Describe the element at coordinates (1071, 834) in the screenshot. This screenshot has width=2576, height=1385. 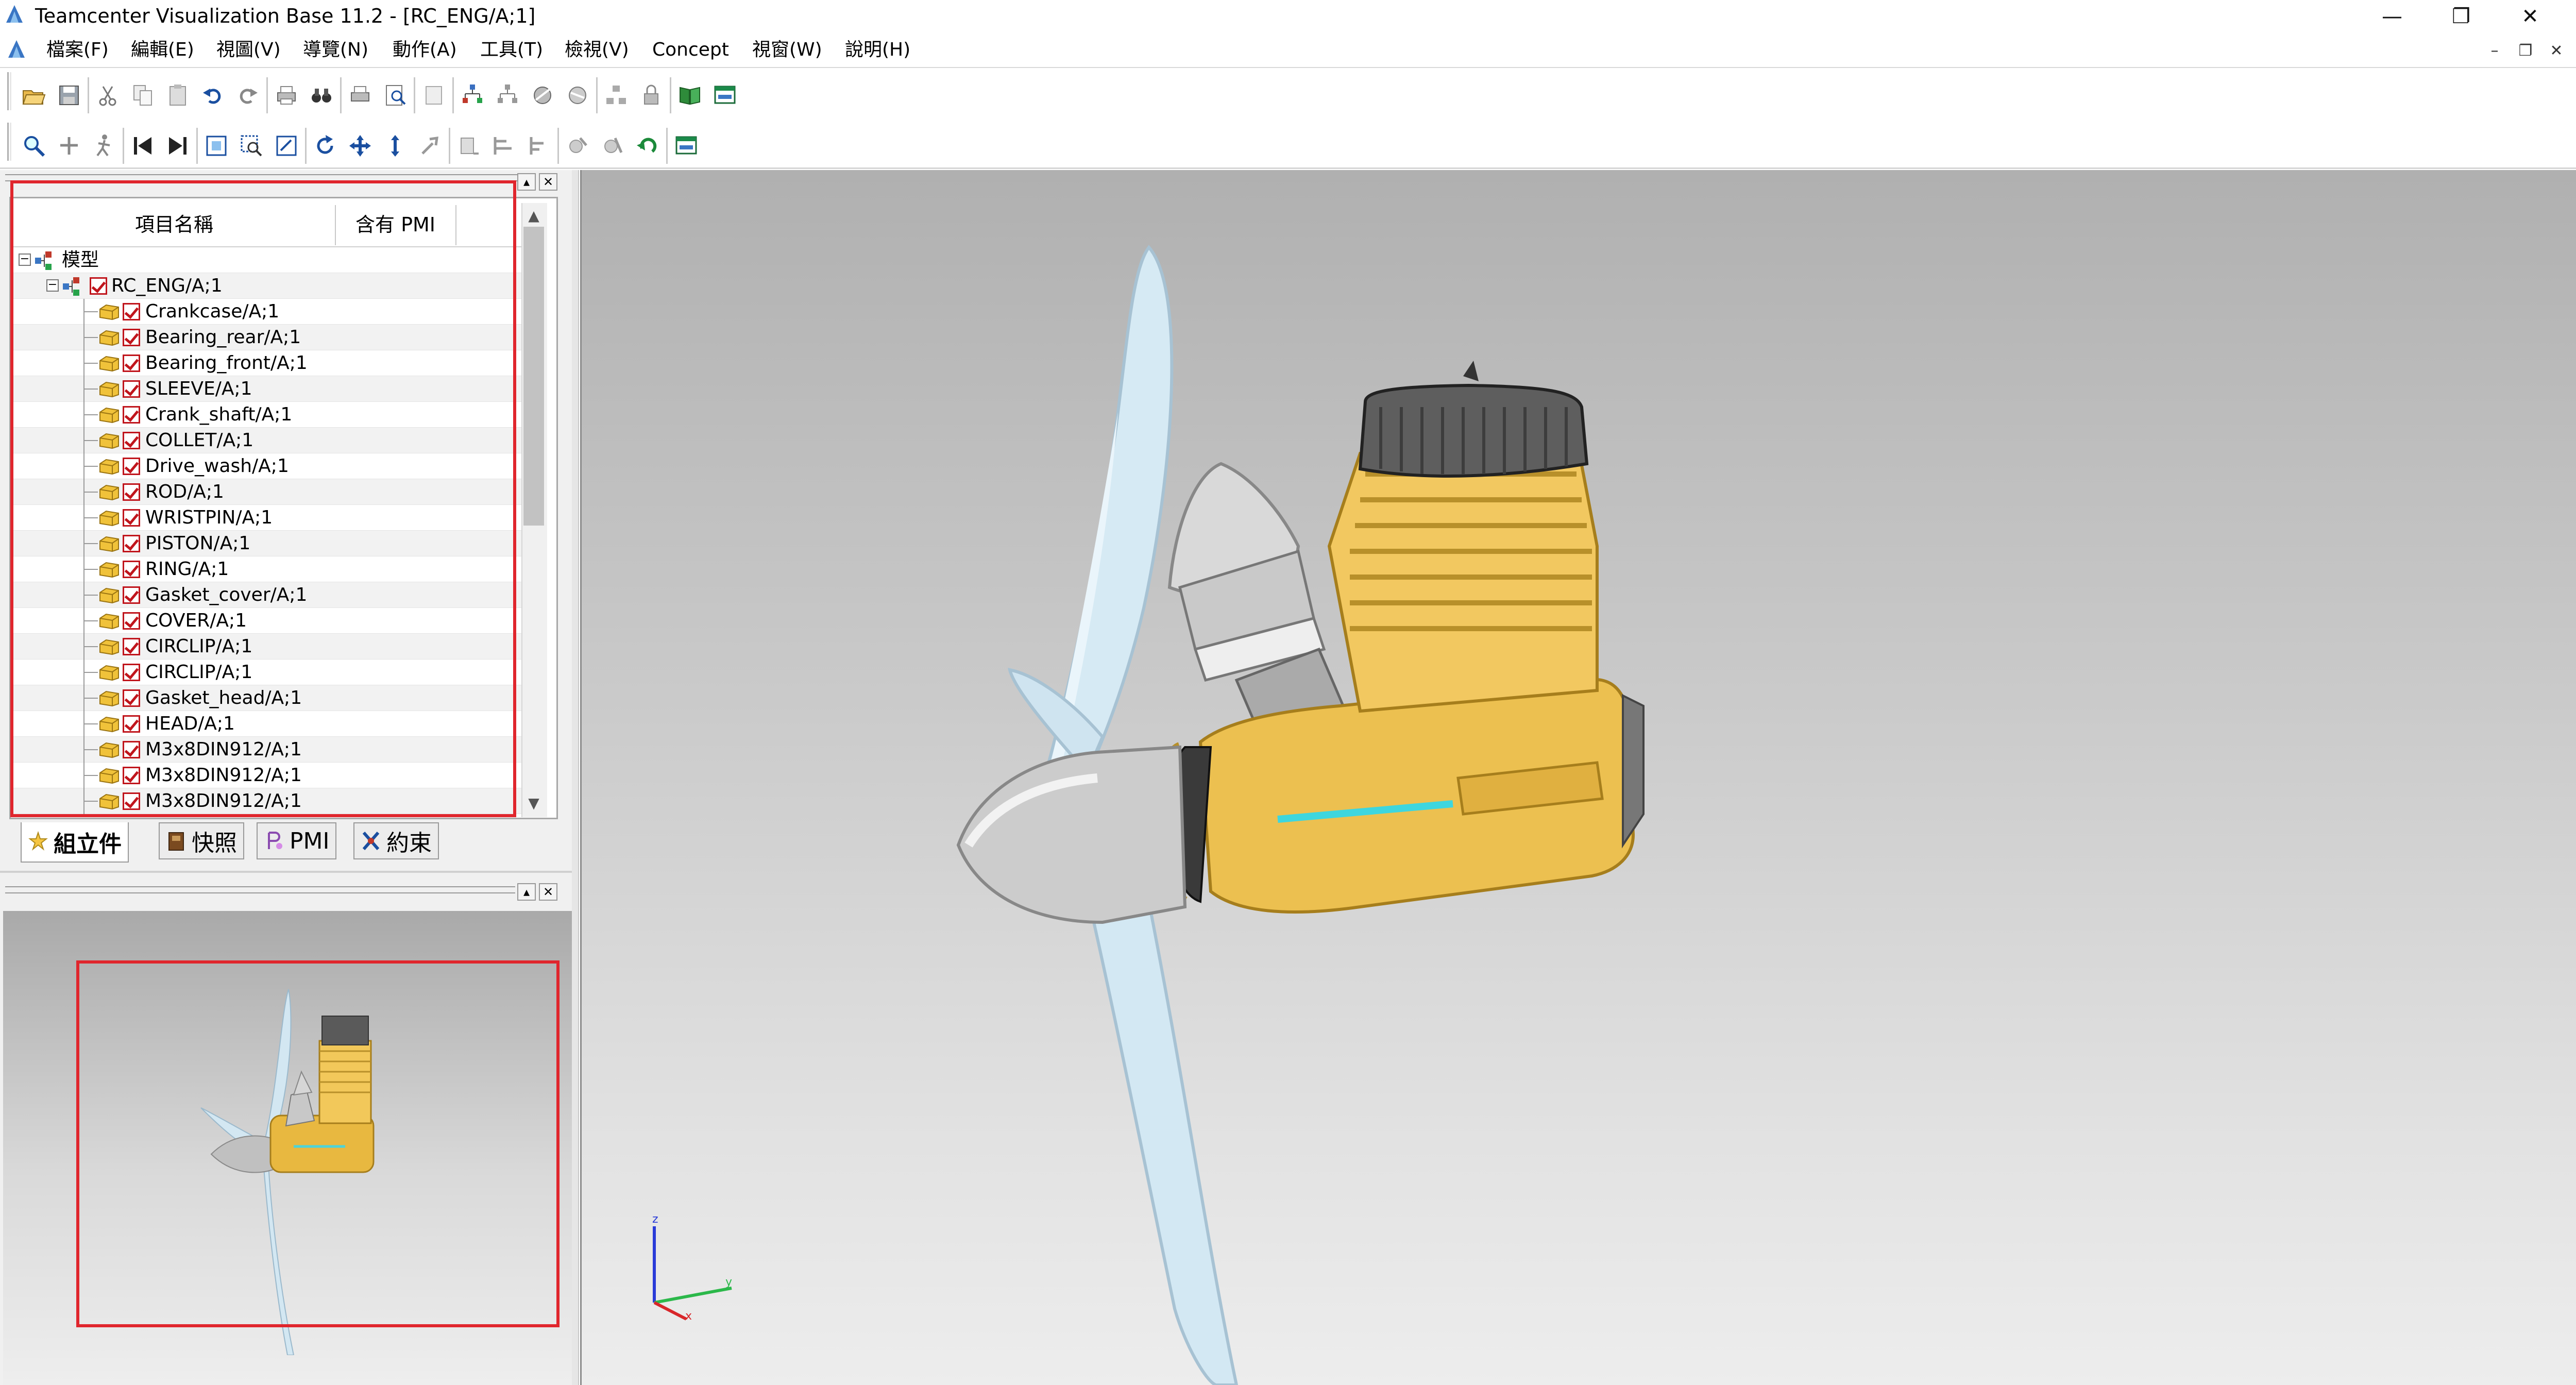
I see `propeller-spinner` at that location.